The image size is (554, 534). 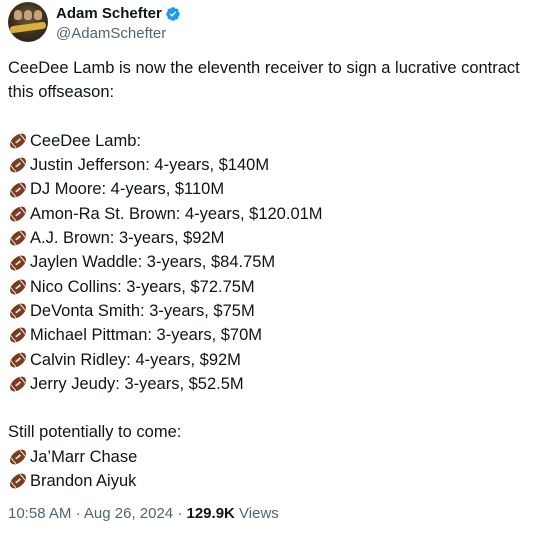 I want to click on contract-item: Amon-Ra St. Brown: 4-years, $120.01M, so click(x=278, y=214).